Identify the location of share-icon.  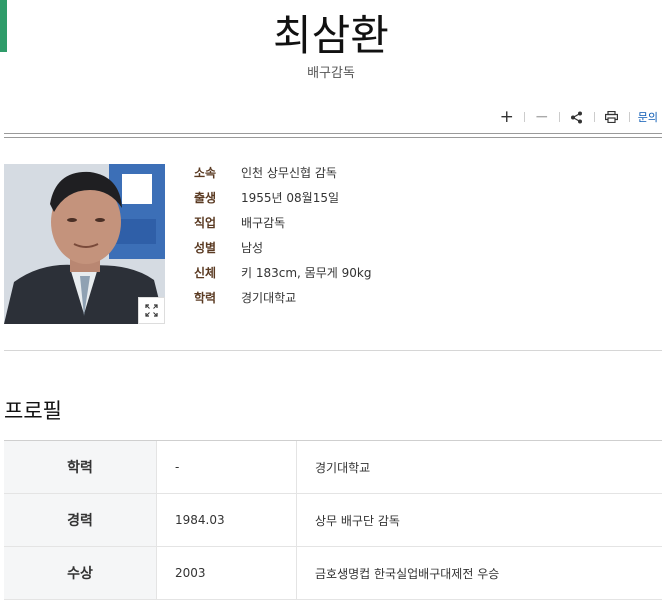
(577, 117).